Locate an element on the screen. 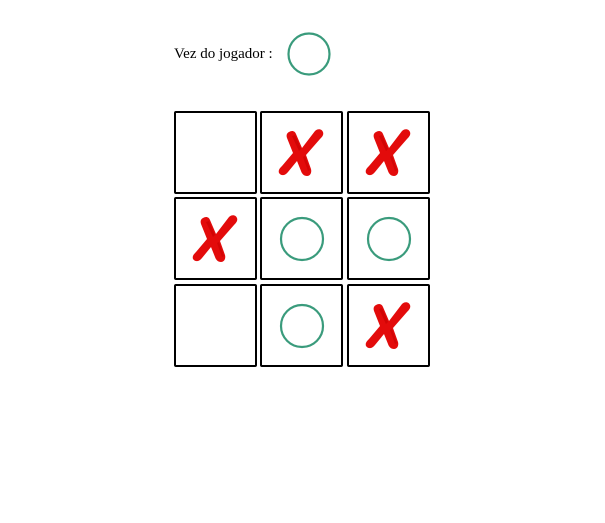 The image size is (605, 523). current-player-o-icon is located at coordinates (309, 54).